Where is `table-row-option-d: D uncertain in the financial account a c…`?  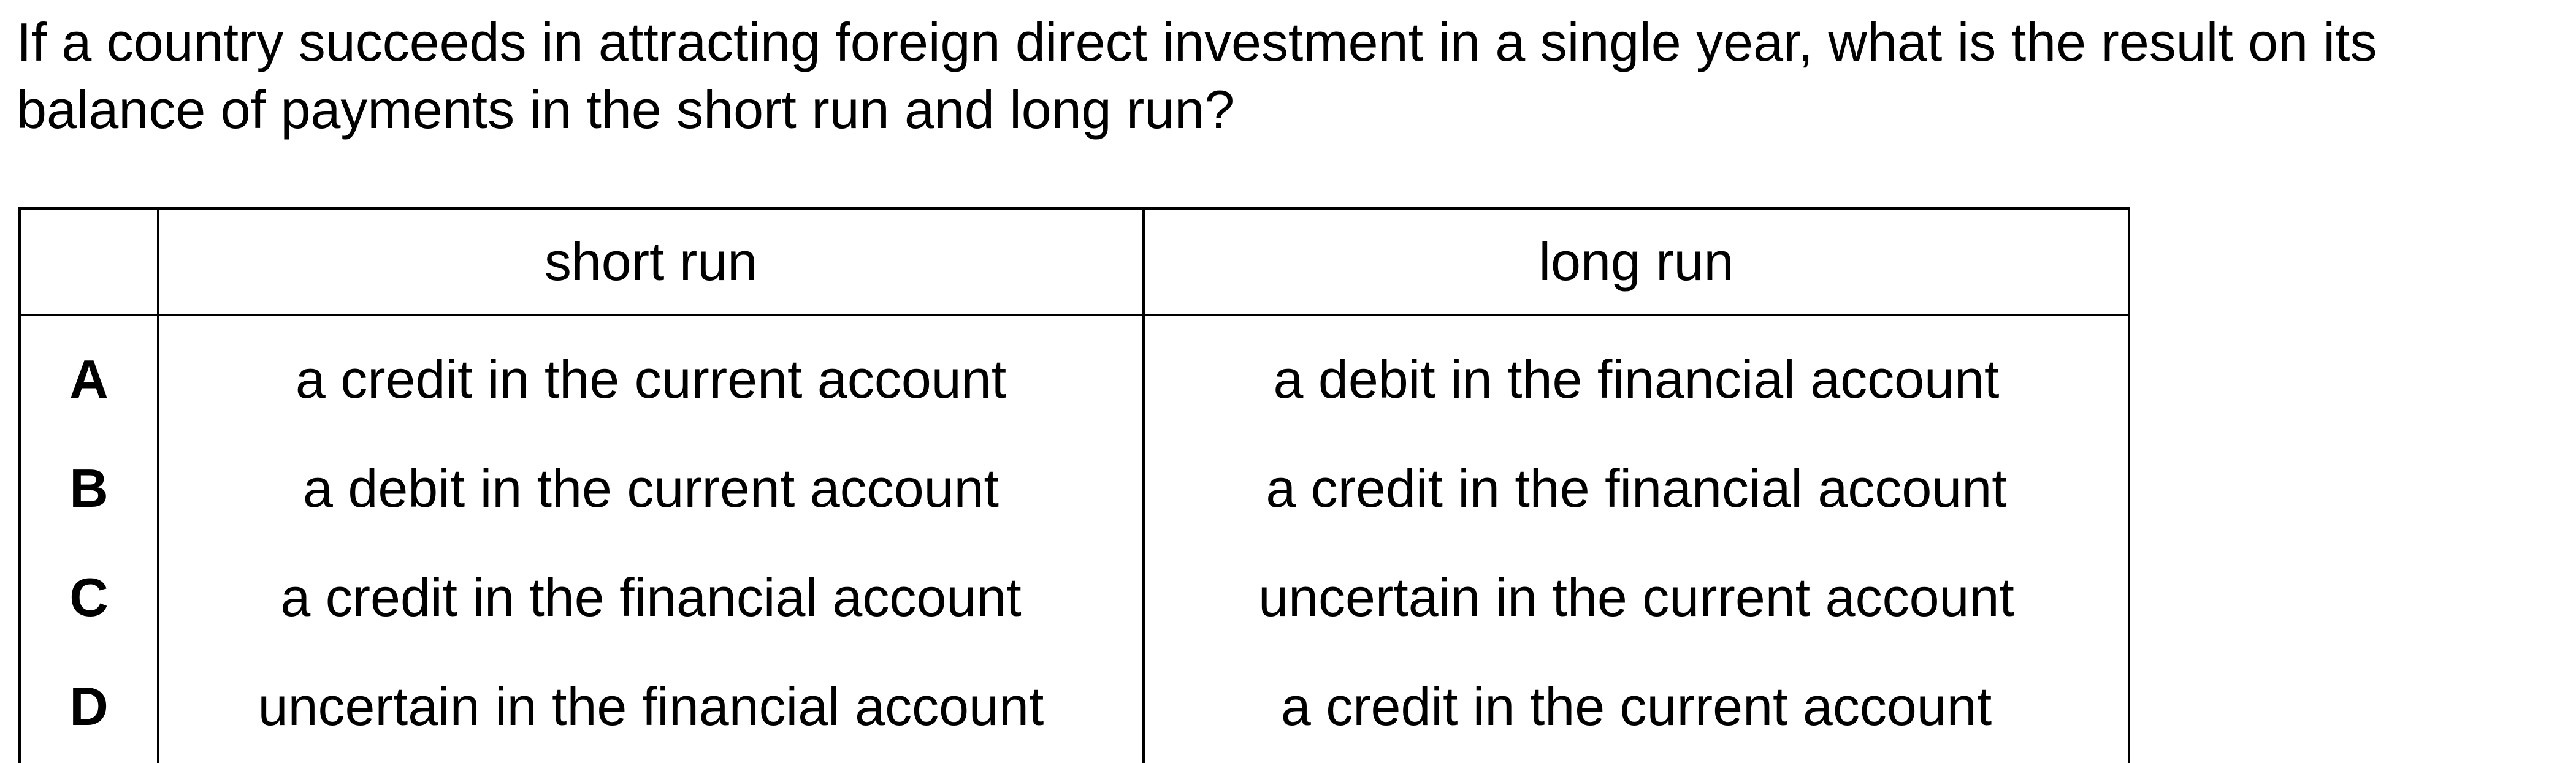 table-row-option-d: D uncertain in the financial account a c… is located at coordinates (1074, 707).